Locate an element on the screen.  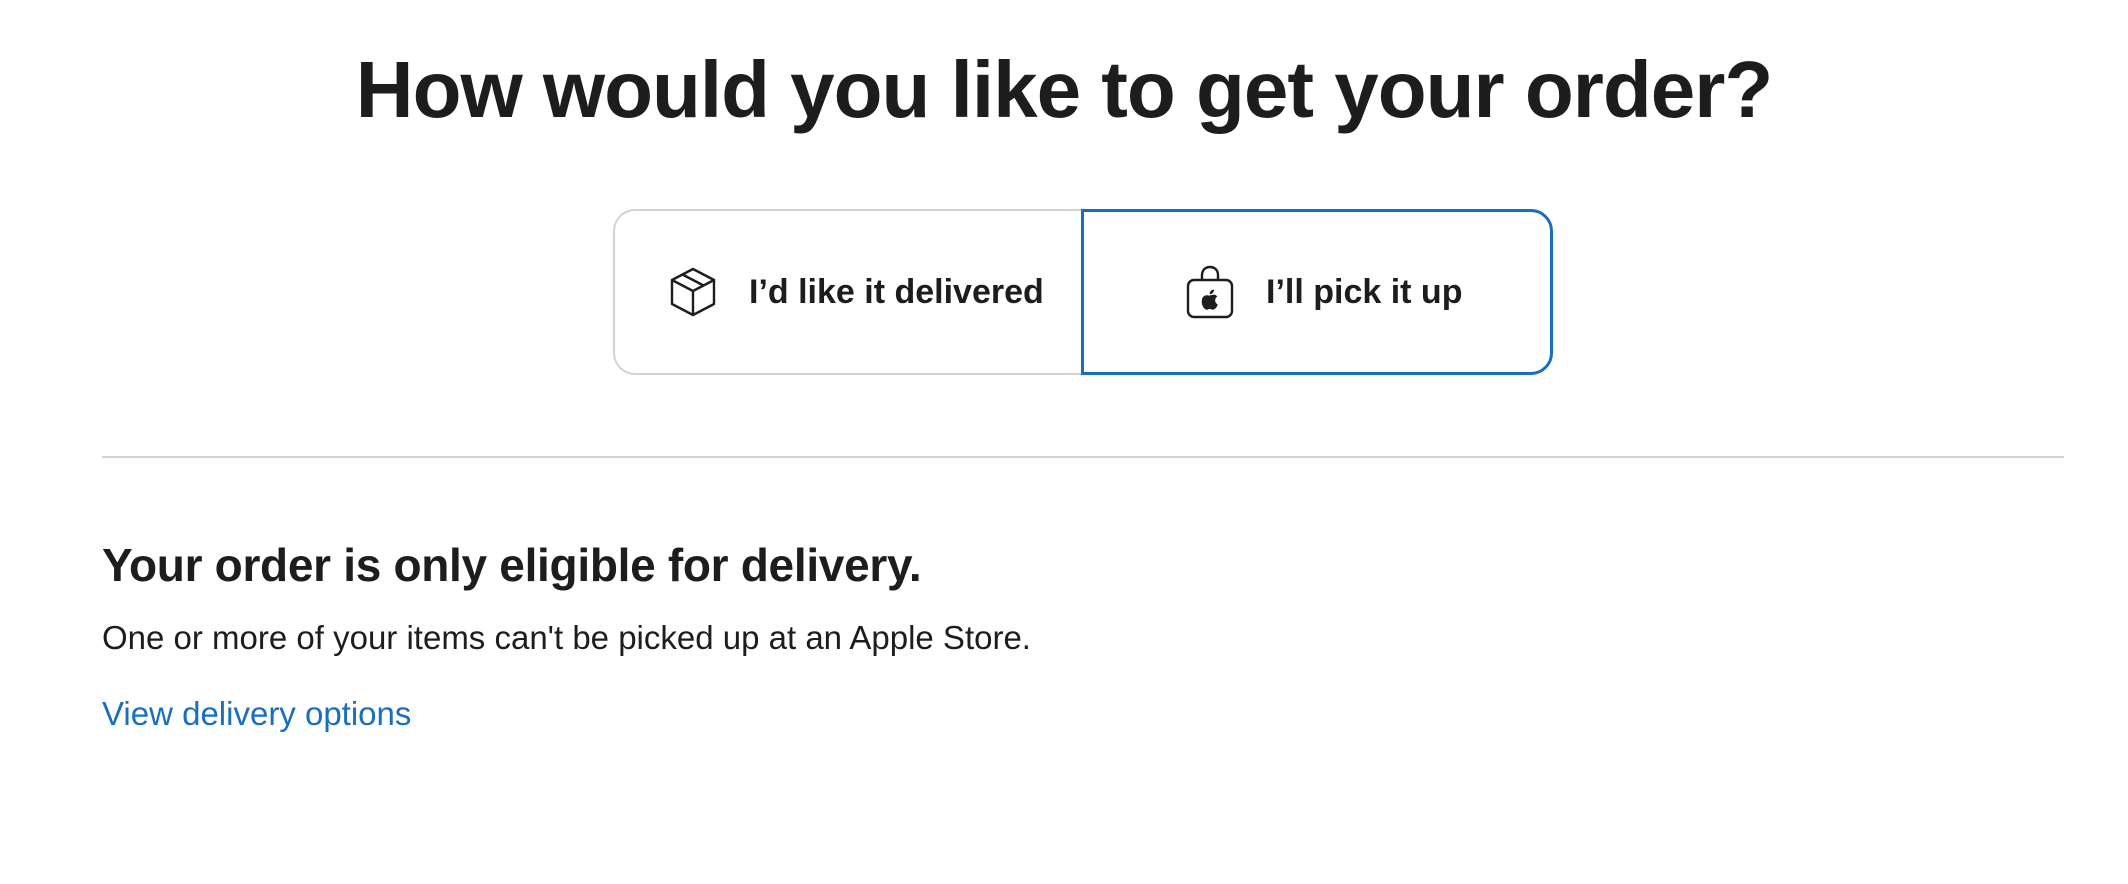
box-icon is located at coordinates (693, 292).